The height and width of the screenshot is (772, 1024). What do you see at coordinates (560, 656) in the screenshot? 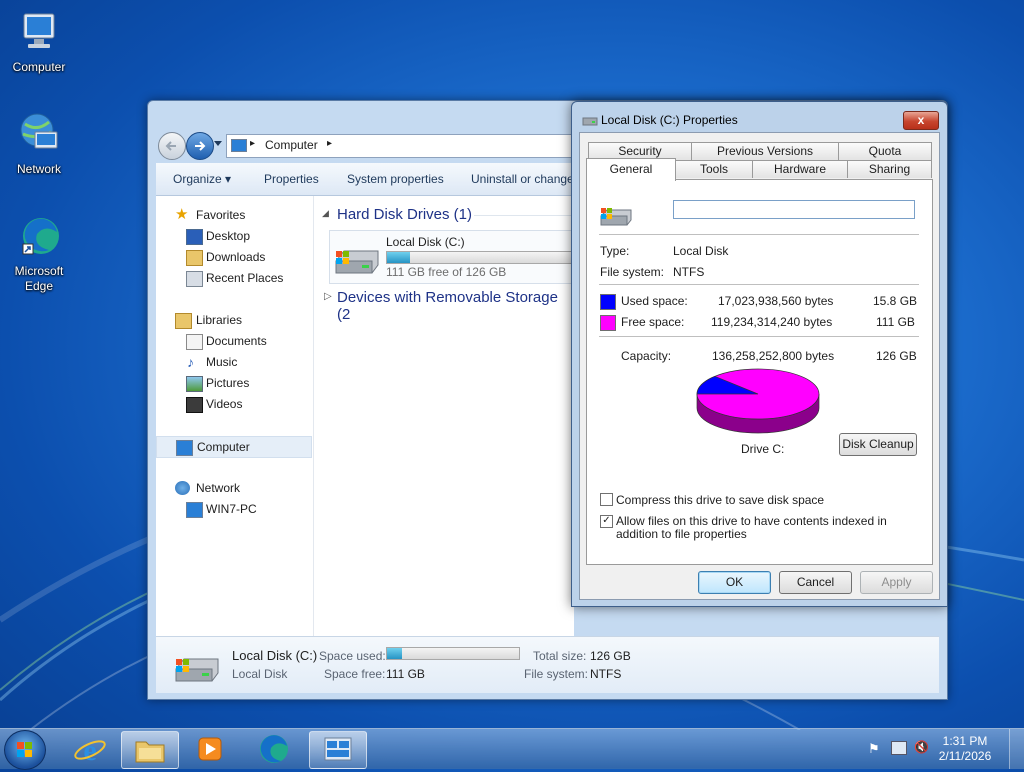
I see `details-total-size-label: Total size:` at bounding box center [560, 656].